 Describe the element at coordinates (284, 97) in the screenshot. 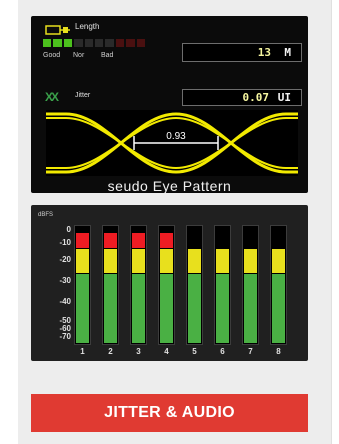

I see `jitter-unit: UI` at that location.